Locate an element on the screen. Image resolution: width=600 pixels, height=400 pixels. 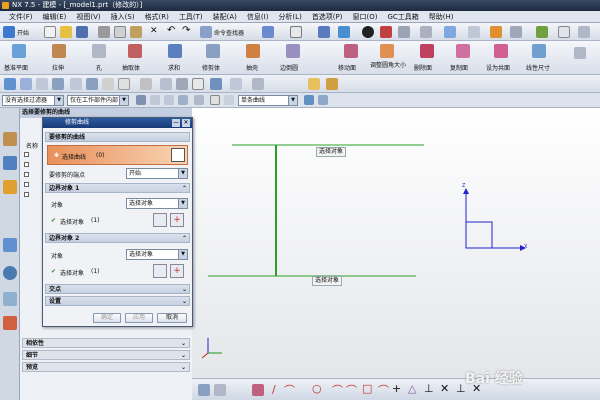
details-section: 细节 ⌄ is located at coordinates (106, 355).